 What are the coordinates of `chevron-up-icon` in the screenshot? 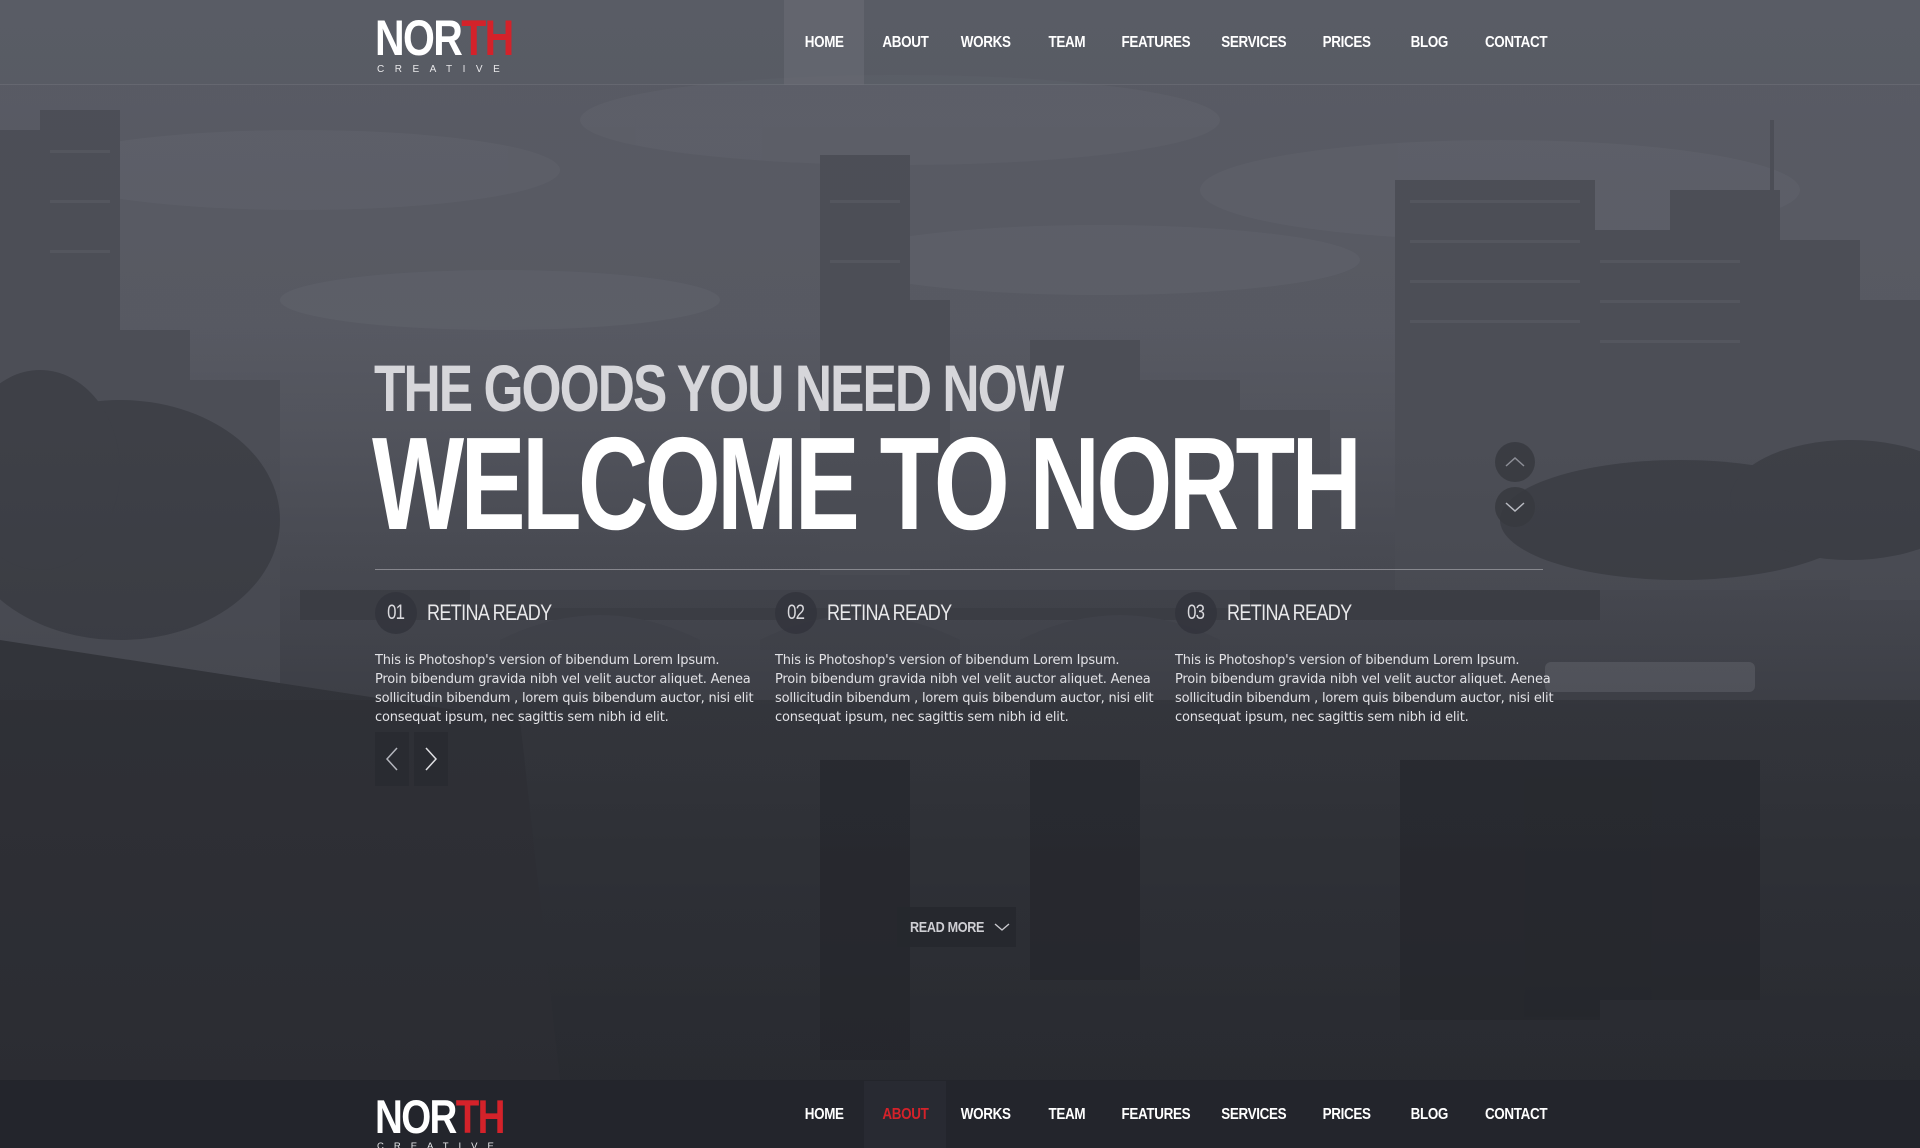 It's located at (1515, 461).